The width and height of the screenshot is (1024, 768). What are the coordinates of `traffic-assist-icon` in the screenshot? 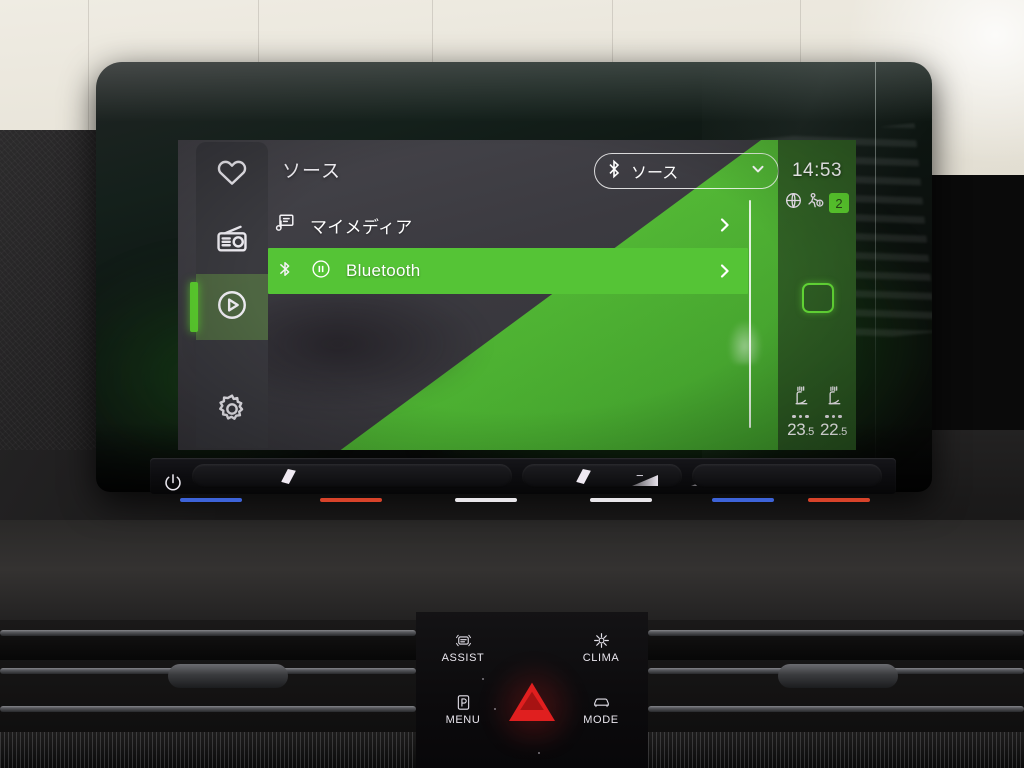 It's located at (815, 203).